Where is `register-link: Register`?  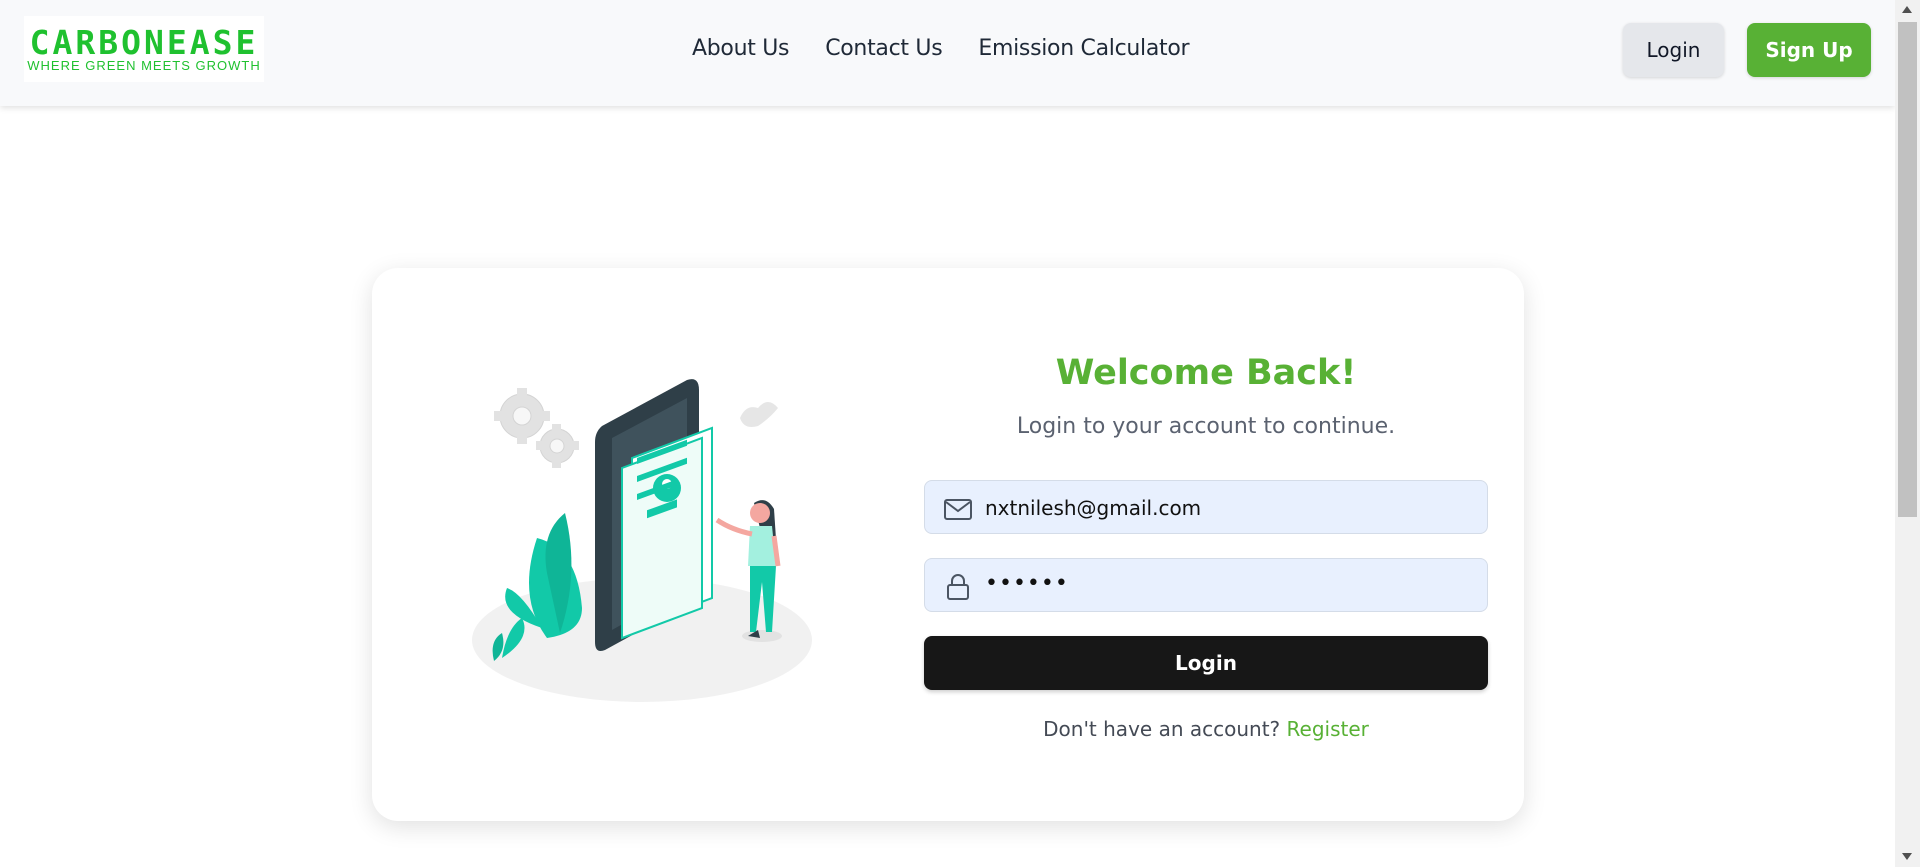 register-link: Register is located at coordinates (1328, 729).